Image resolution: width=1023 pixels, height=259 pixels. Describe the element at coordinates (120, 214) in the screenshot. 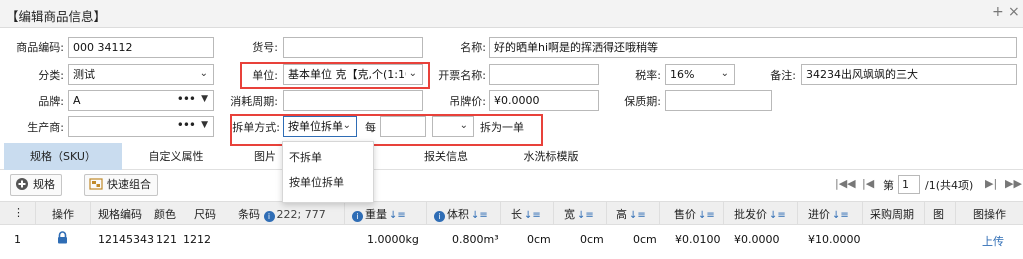

I see `col-spec-code: 规格编码` at that location.